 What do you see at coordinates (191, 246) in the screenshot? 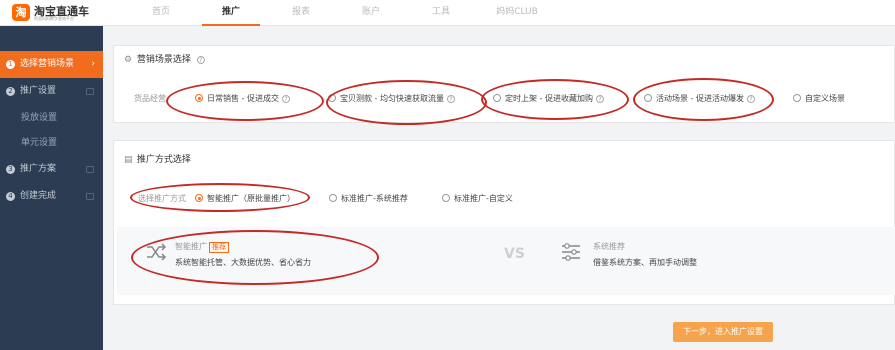
I see `smart-promo-title-text: 智能推广` at bounding box center [191, 246].